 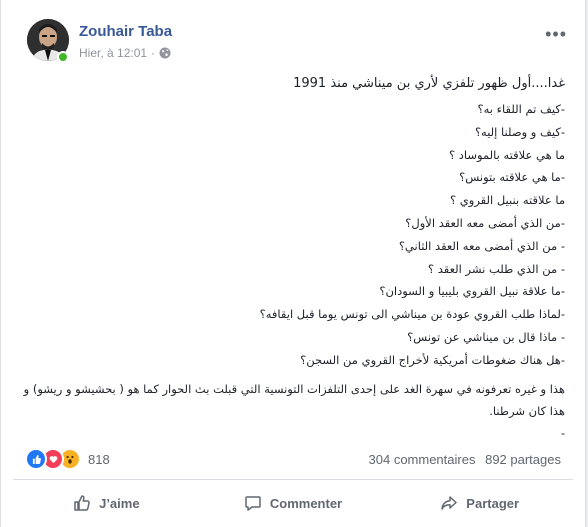 I want to click on shares-count-link: 892 partages, so click(x=523, y=459).